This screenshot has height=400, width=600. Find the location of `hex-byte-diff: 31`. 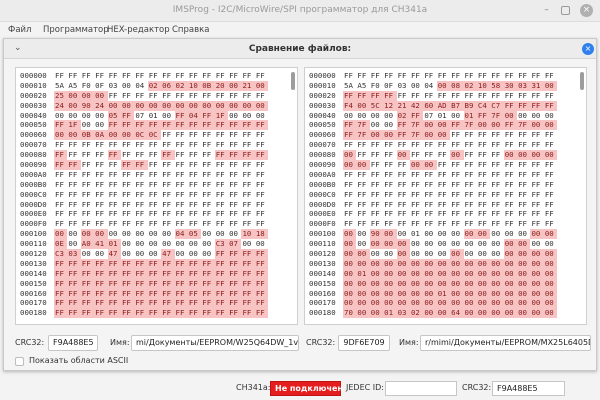

hex-byte-diff: 31 is located at coordinates (537, 85).